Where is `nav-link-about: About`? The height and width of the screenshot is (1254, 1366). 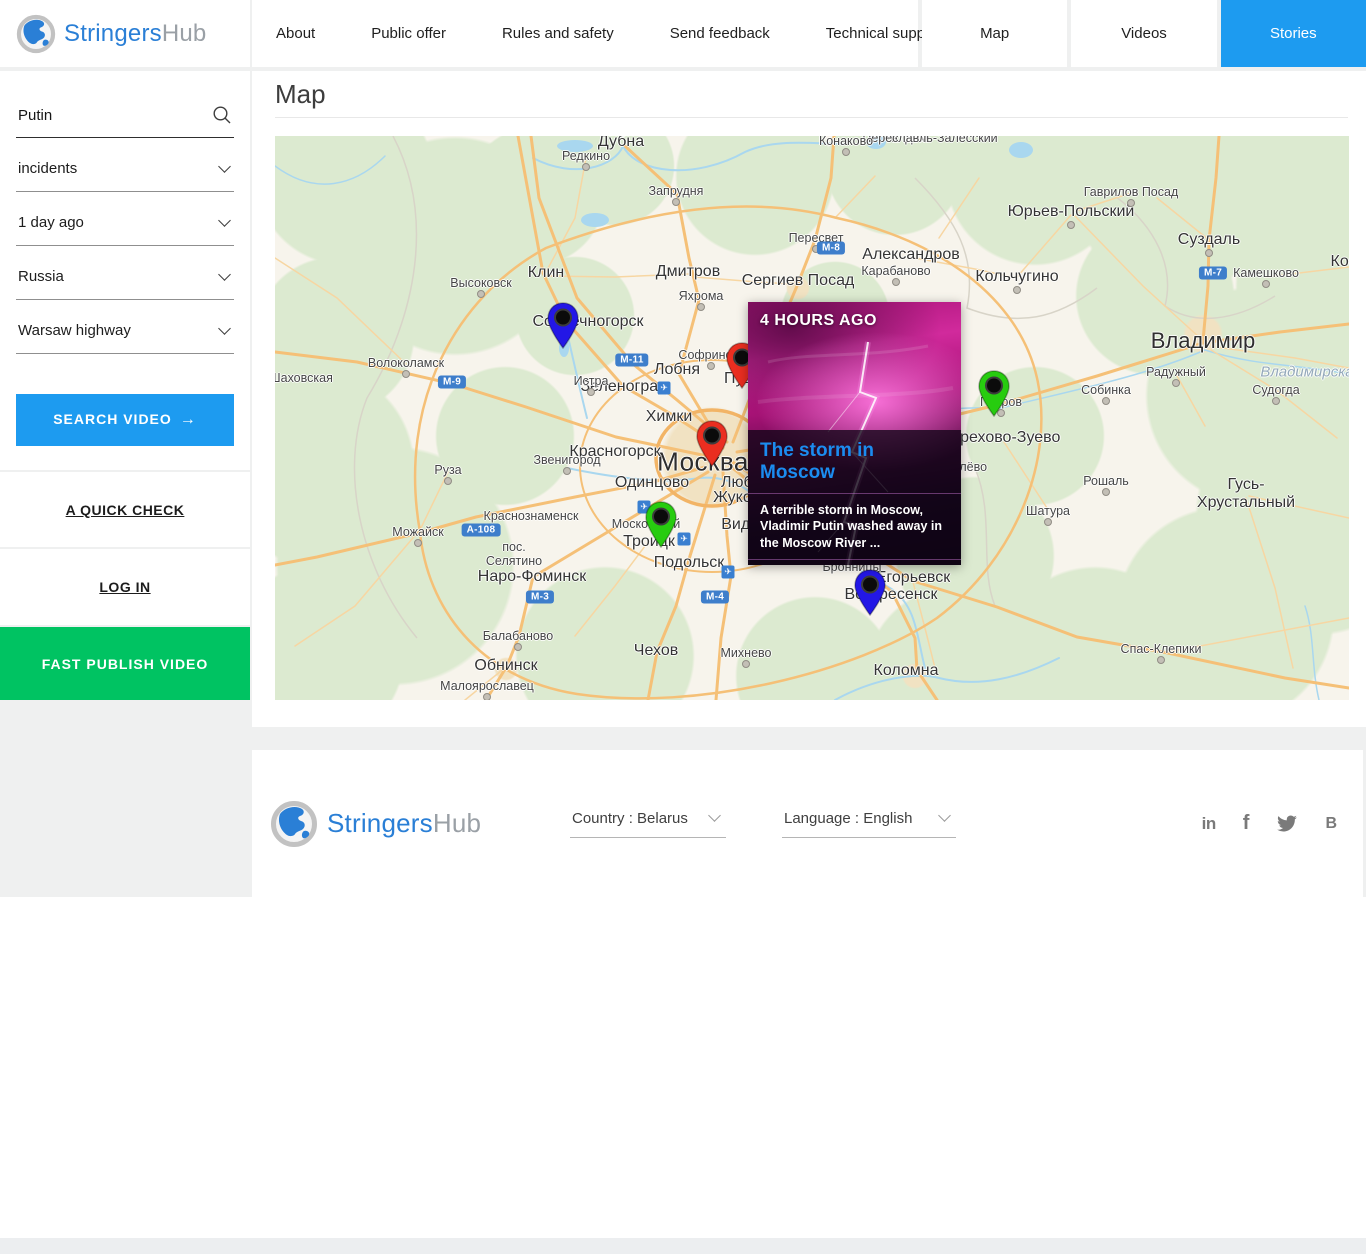
nav-link-about: About is located at coordinates (295, 33).